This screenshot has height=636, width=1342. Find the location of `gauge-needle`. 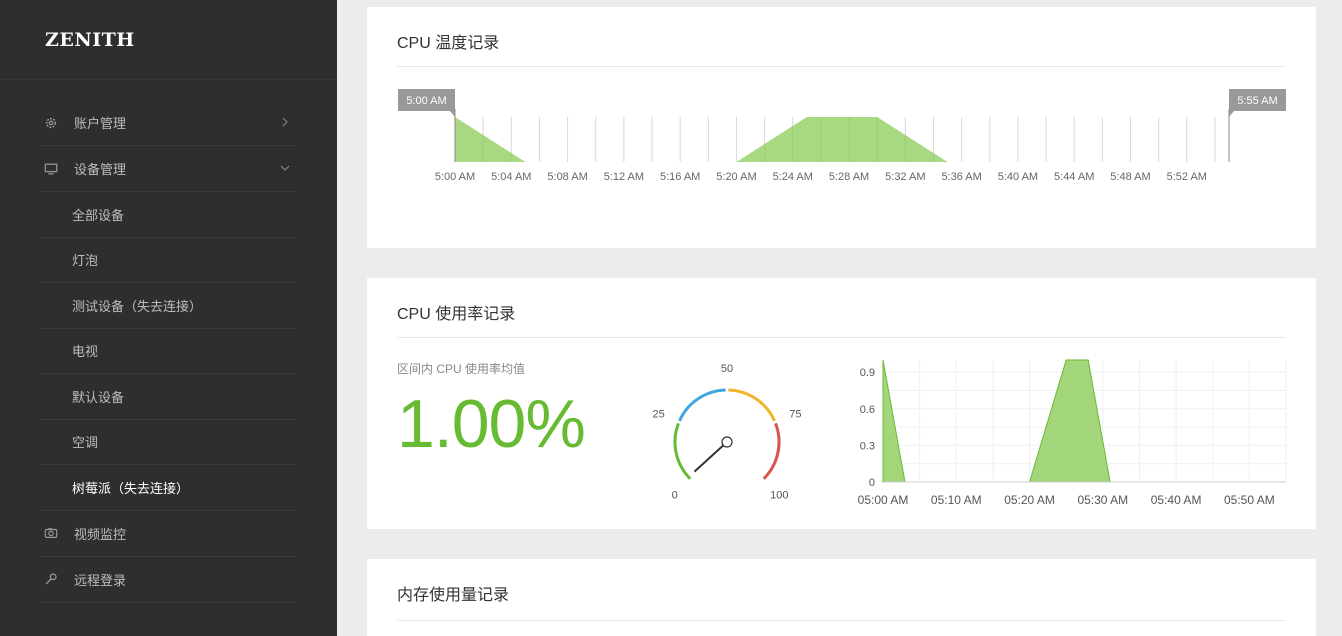

gauge-needle is located at coordinates (710, 457).